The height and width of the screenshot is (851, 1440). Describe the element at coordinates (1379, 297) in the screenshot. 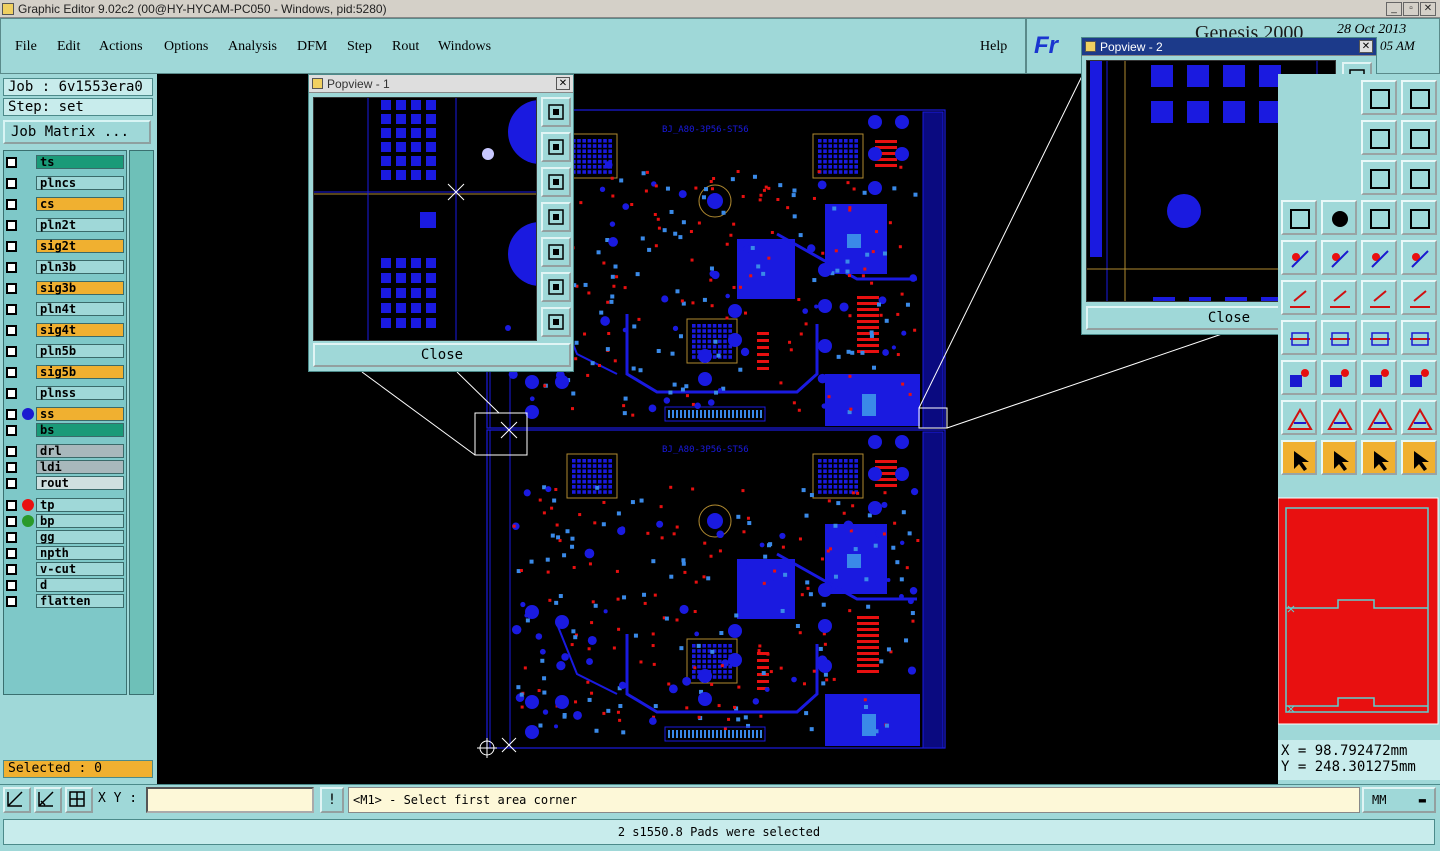

I see `tool-t-icon` at that location.